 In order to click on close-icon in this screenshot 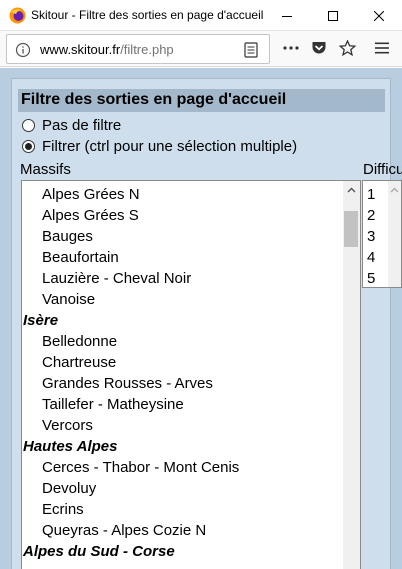, I will do `click(379, 15)`.